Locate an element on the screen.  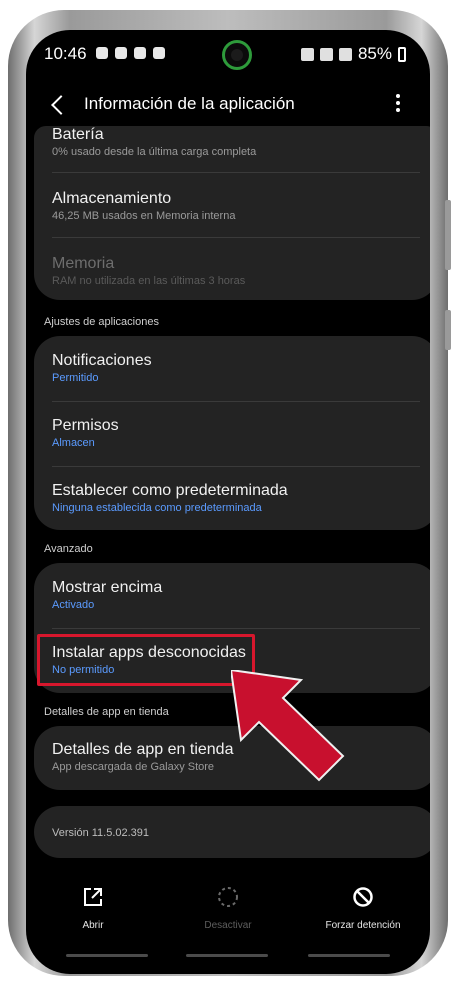
item-title: Notificaciones is located at coordinates (102, 360).